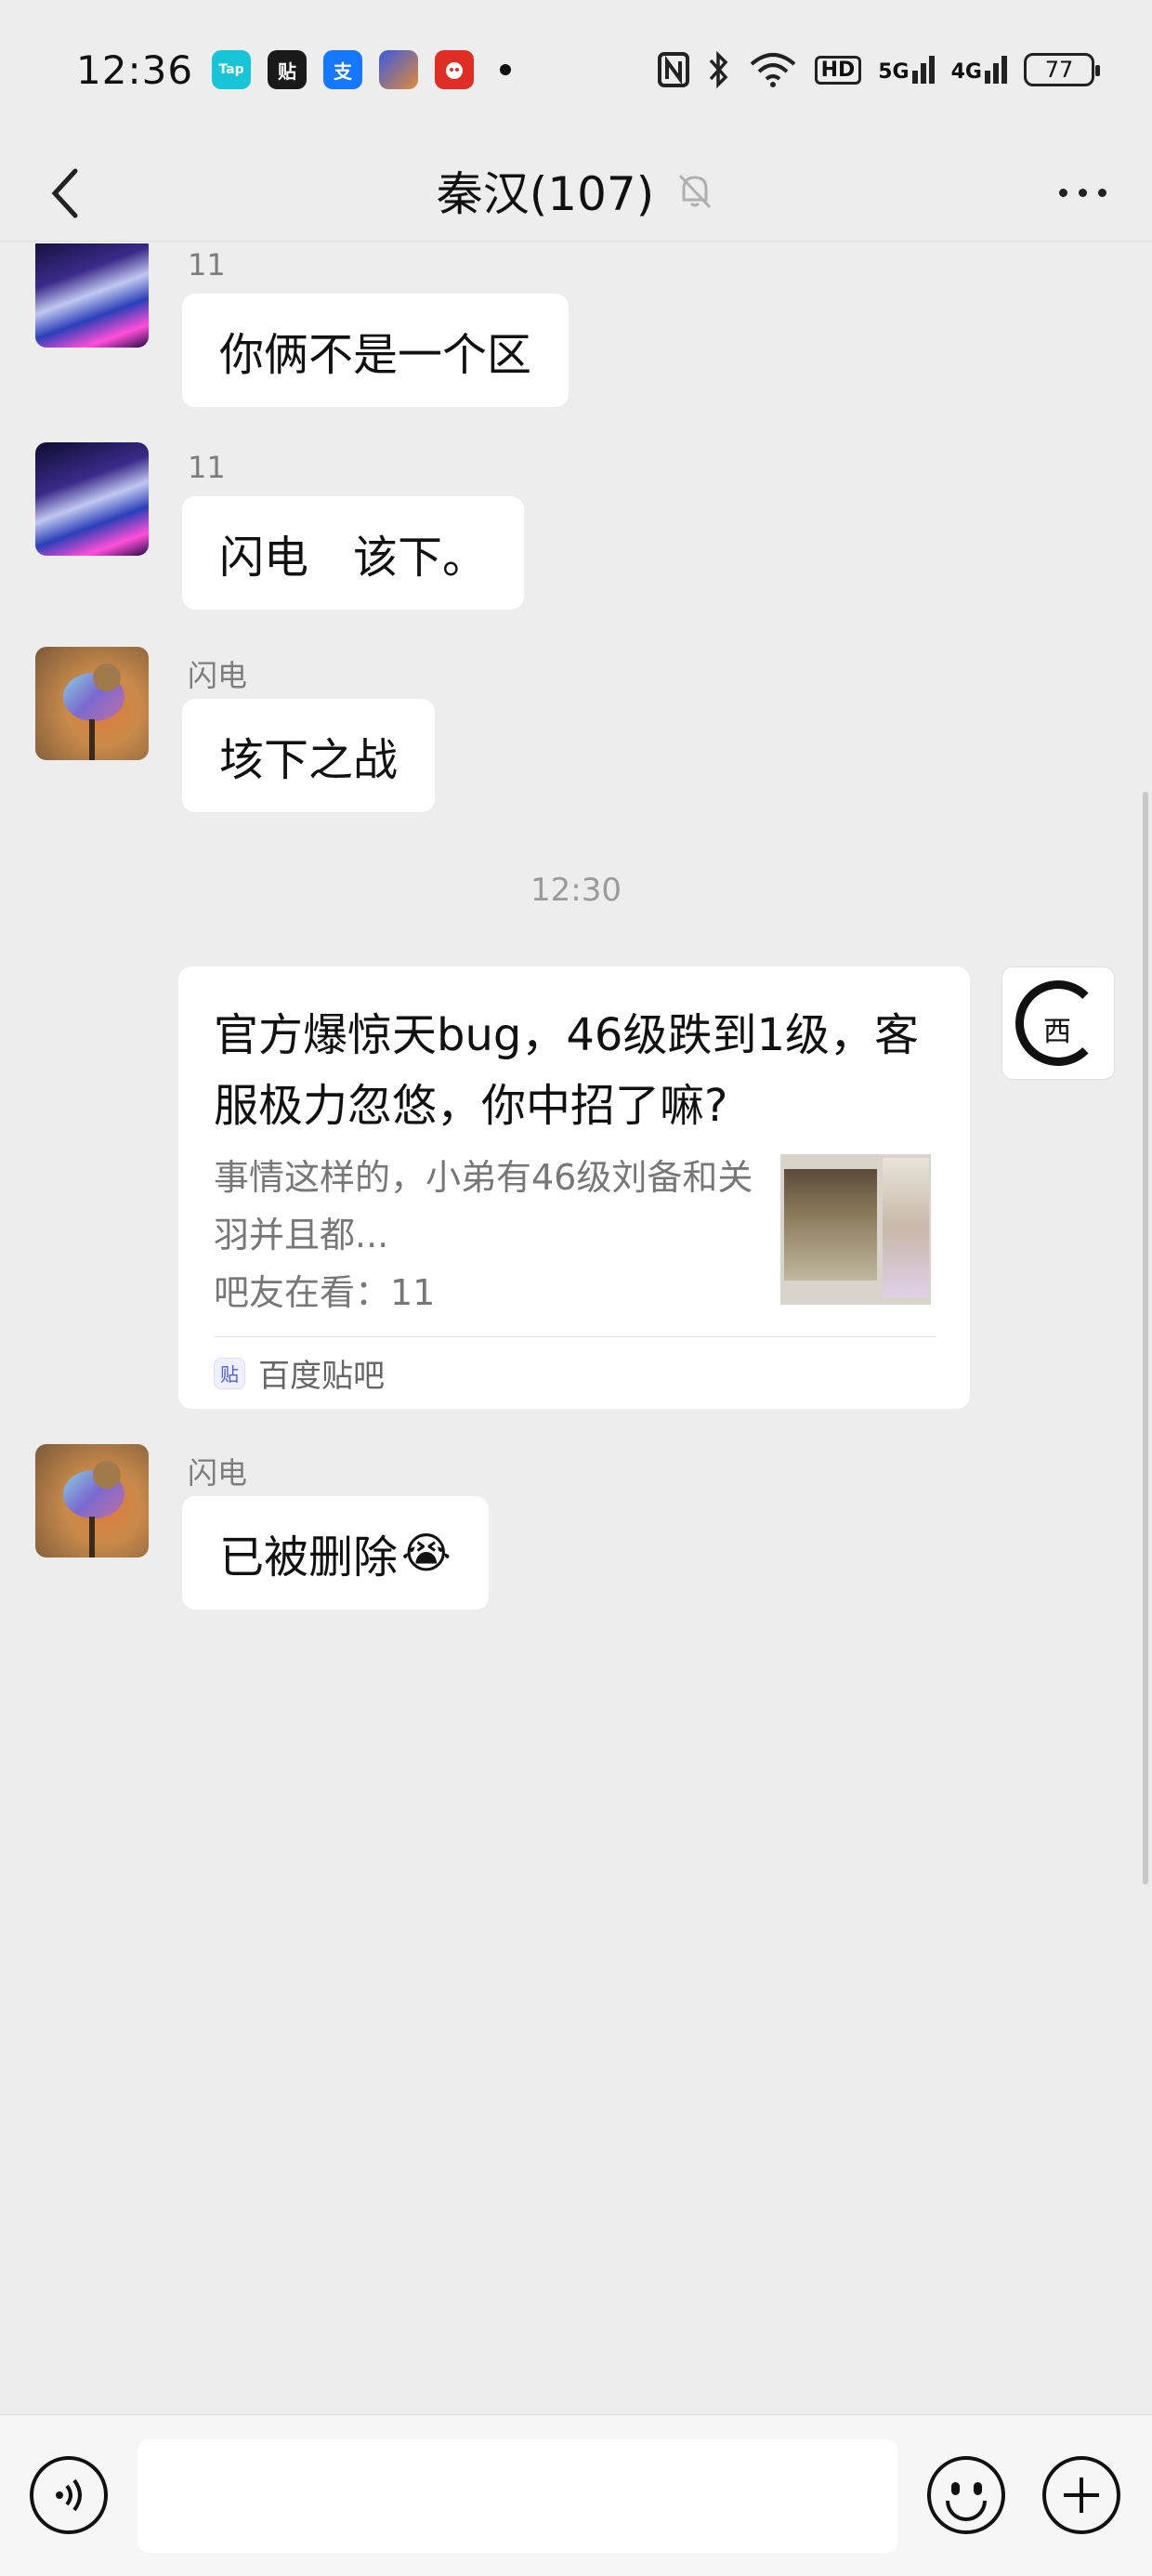 This screenshot has height=2576, width=1152. What do you see at coordinates (353, 553) in the screenshot?
I see `message-bubble: 闪电 该下。` at bounding box center [353, 553].